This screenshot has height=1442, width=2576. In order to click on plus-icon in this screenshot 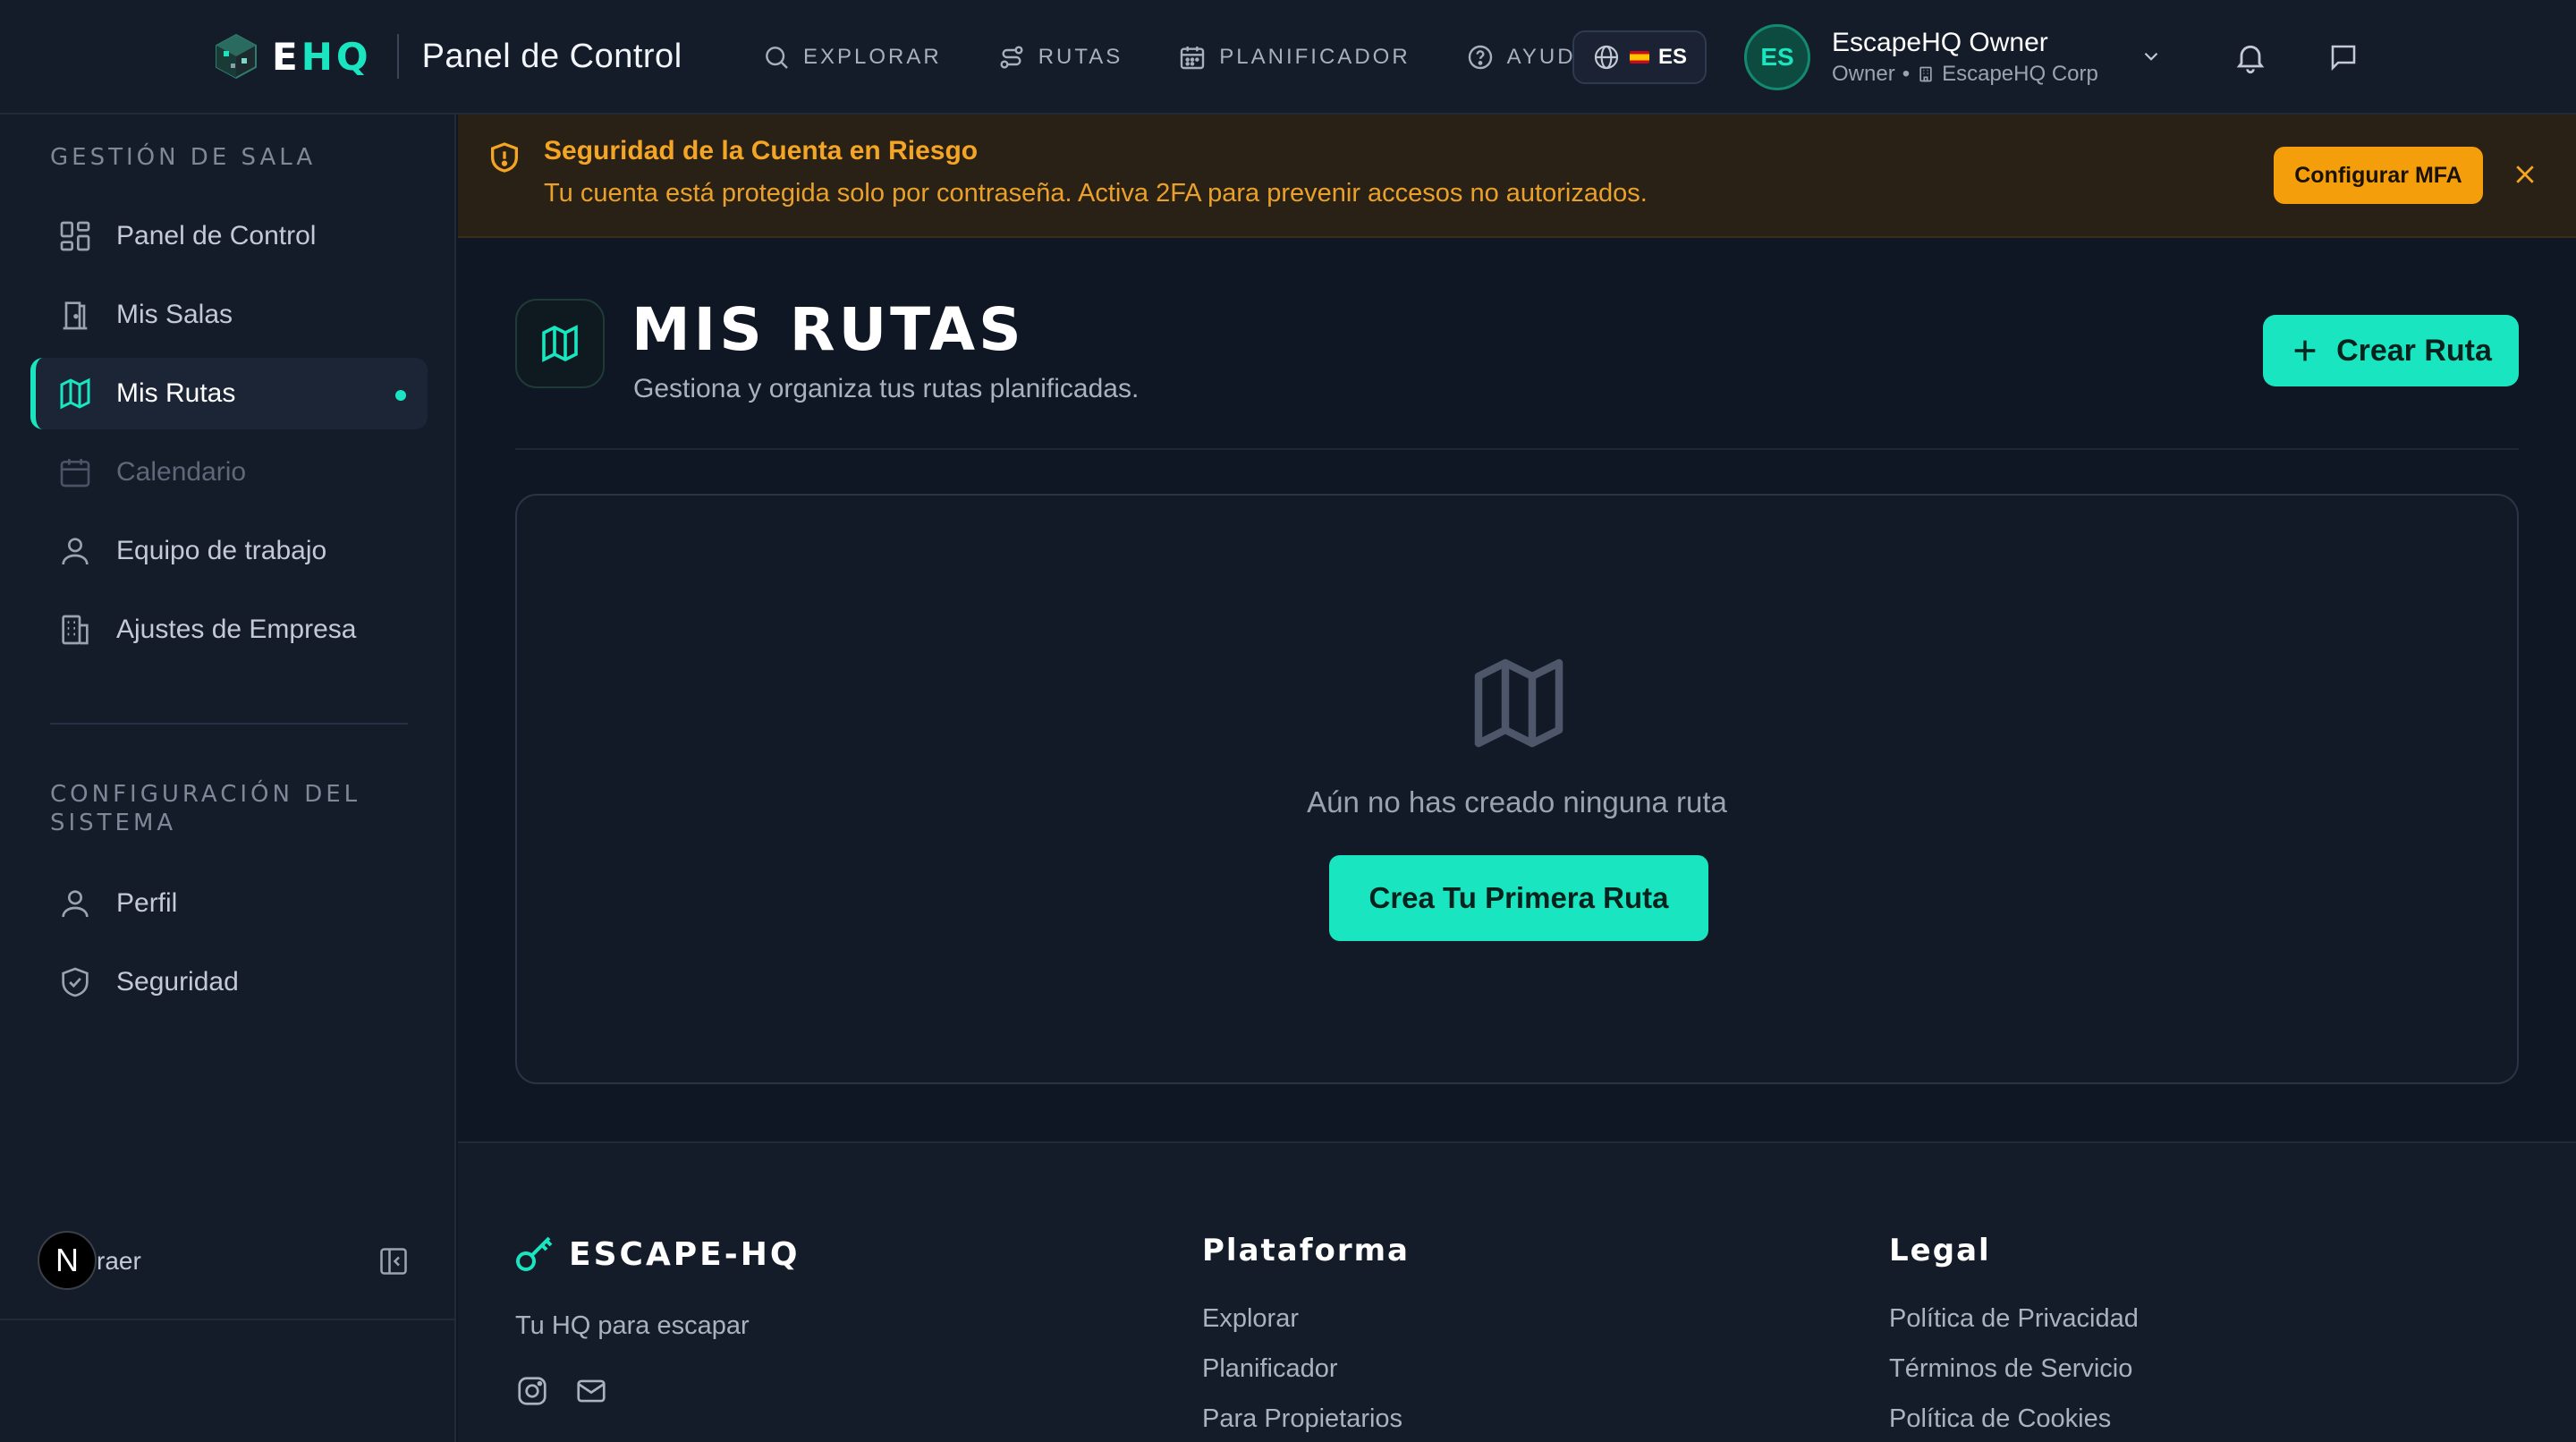, I will do `click(2305, 350)`.